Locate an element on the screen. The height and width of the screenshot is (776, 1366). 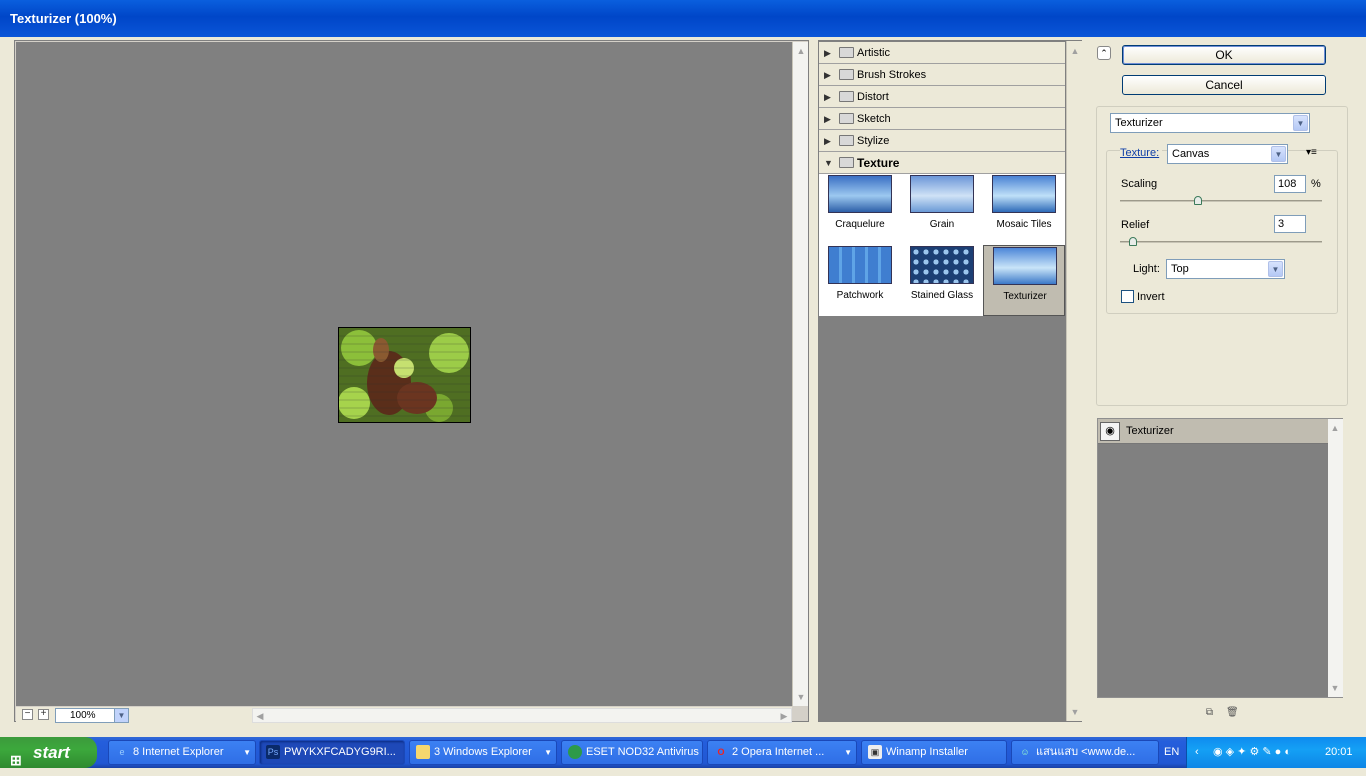
tray-icons: ◉ ◈ ✦ ⚙ ✎ ● ◐ is located at coordinates (1252, 752).